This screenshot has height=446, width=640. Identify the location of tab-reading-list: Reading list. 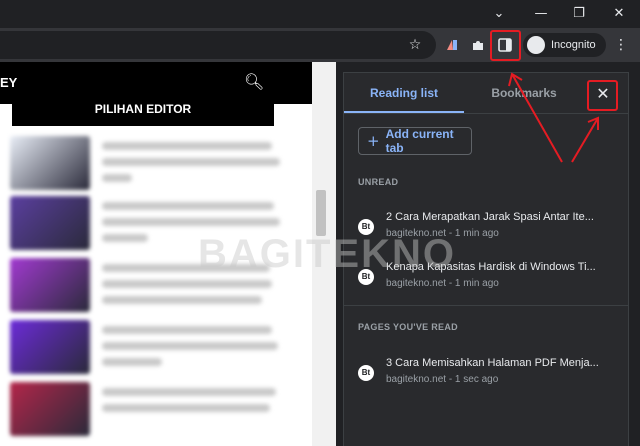
(404, 93).